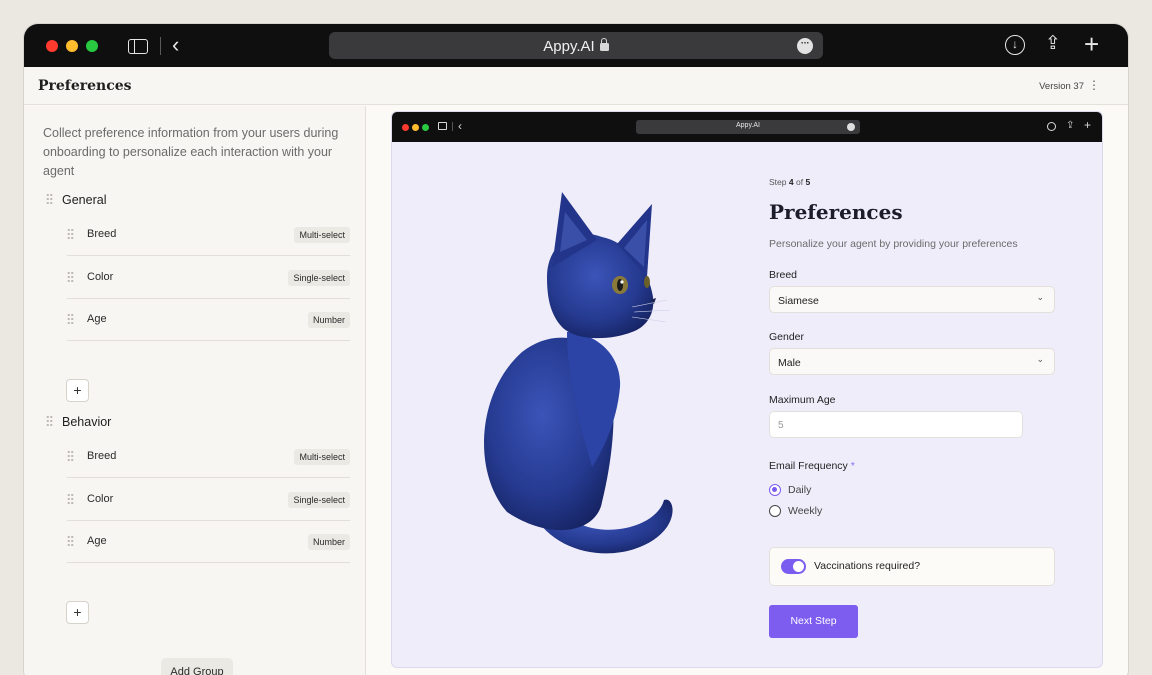 This screenshot has height=675, width=1152. What do you see at coordinates (813, 621) in the screenshot?
I see `next-step-button: Next Step` at bounding box center [813, 621].